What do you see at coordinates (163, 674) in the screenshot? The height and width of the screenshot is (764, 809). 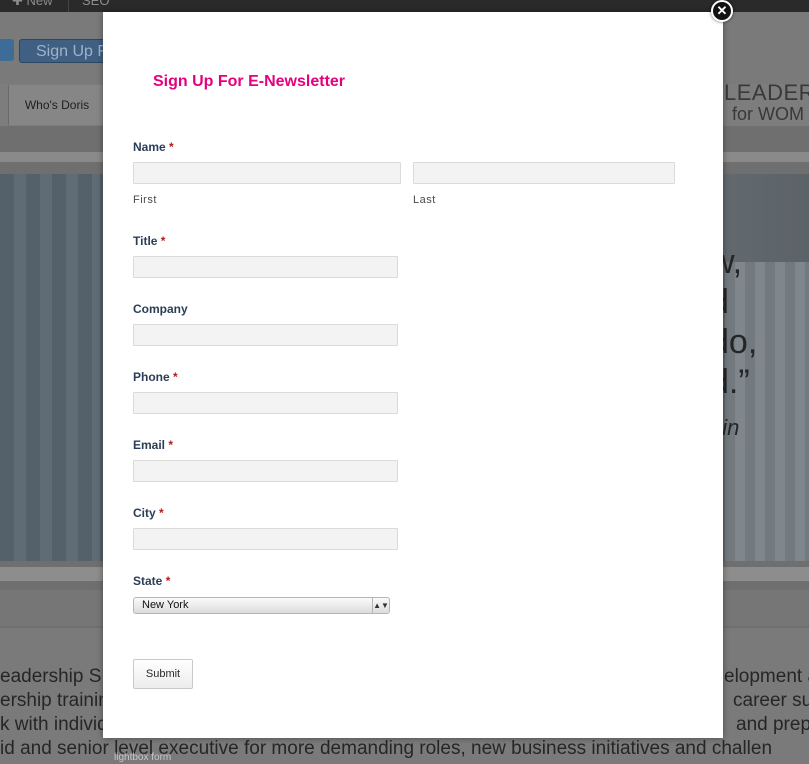 I see `submit-button: Submit` at bounding box center [163, 674].